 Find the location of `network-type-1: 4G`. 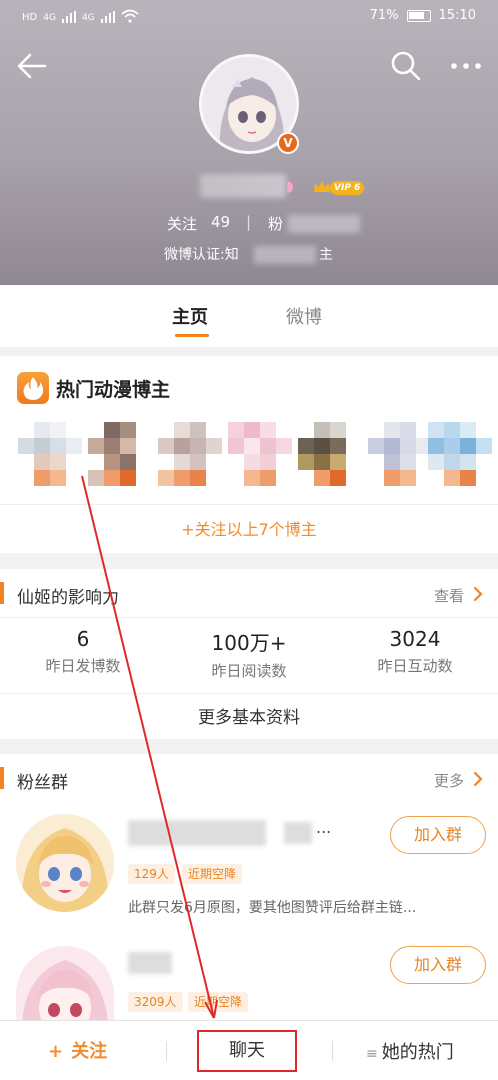

network-type-1: 4G is located at coordinates (49, 18).